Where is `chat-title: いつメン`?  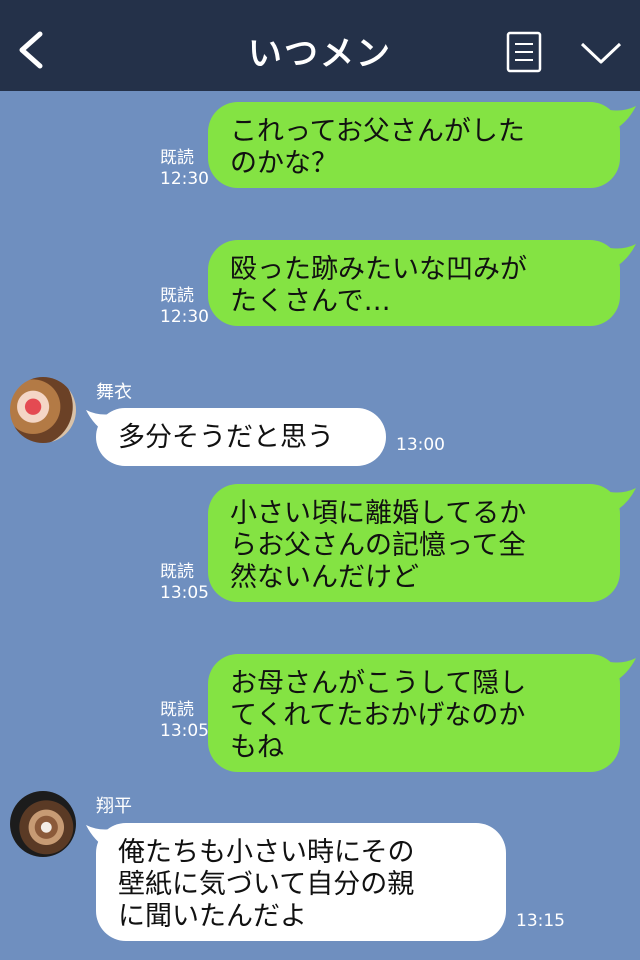
chat-title: いつメン is located at coordinates (320, 54).